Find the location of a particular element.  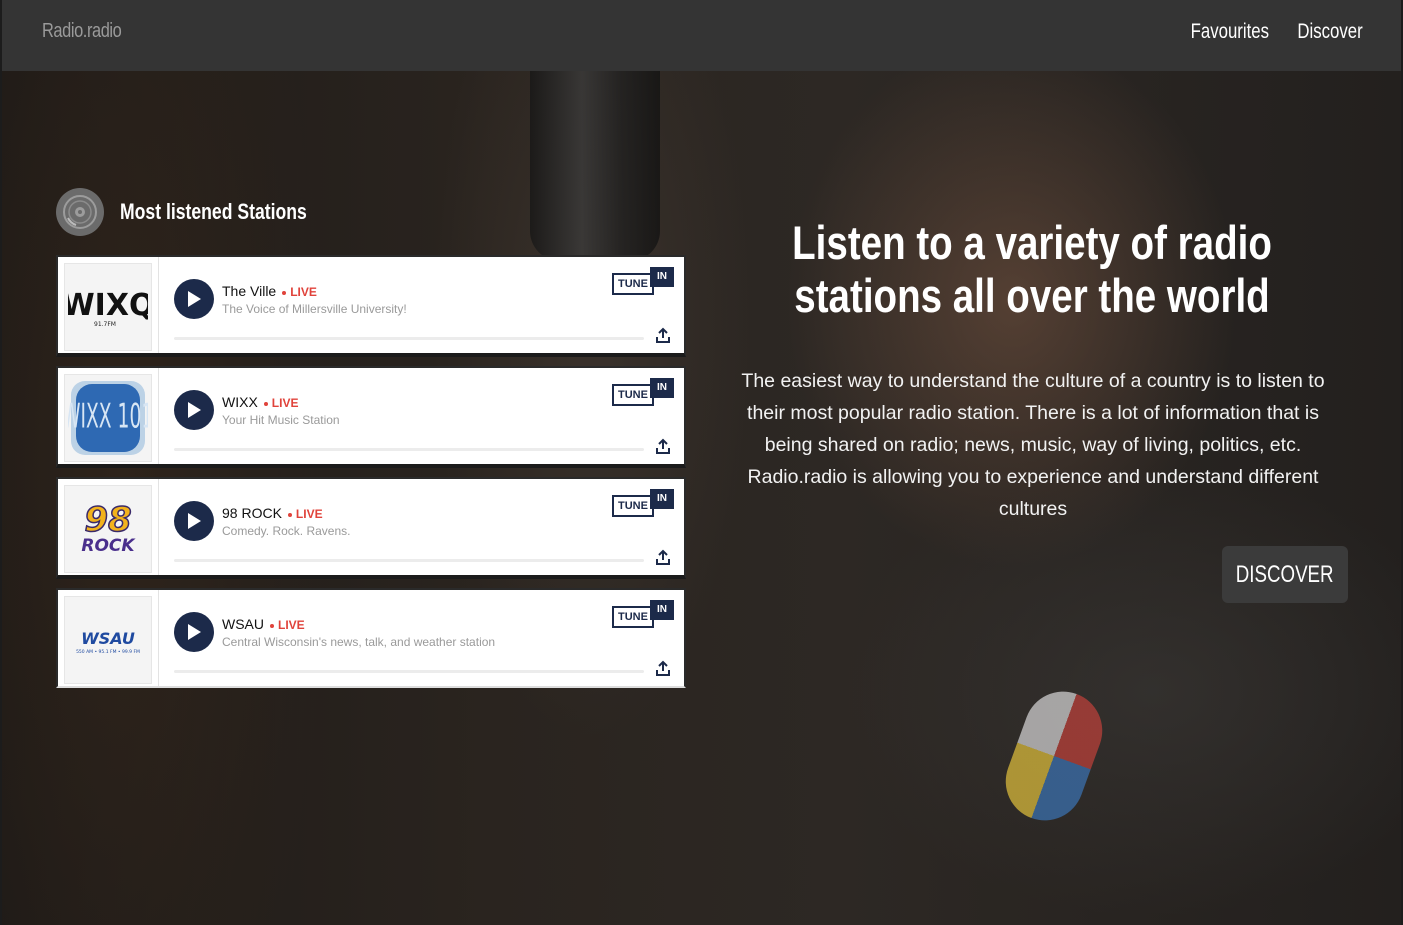

station-logo-subtext: 550 AM • 95.1 FM • 99.9 FM is located at coordinates (108, 652).